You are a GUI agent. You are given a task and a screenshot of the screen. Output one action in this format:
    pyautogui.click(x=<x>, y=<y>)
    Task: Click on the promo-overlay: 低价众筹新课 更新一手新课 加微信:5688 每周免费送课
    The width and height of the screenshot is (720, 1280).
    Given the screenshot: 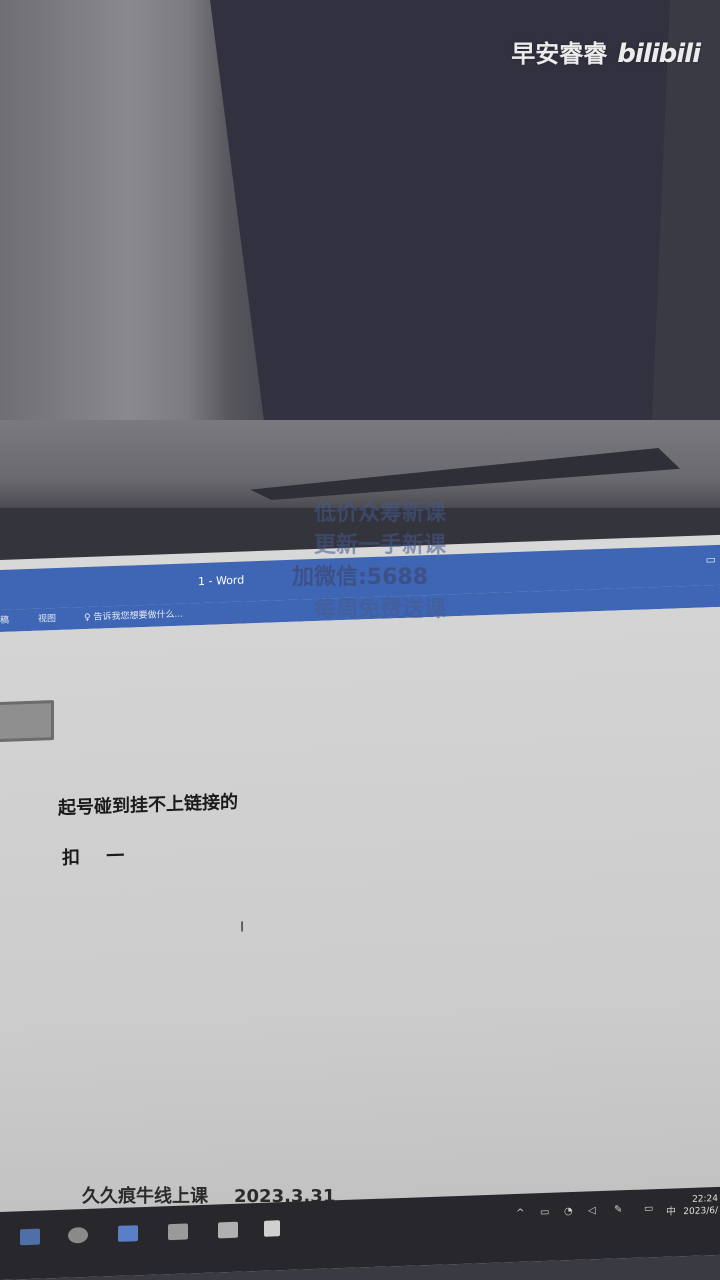 What is the action you would take?
    pyautogui.click(x=360, y=562)
    